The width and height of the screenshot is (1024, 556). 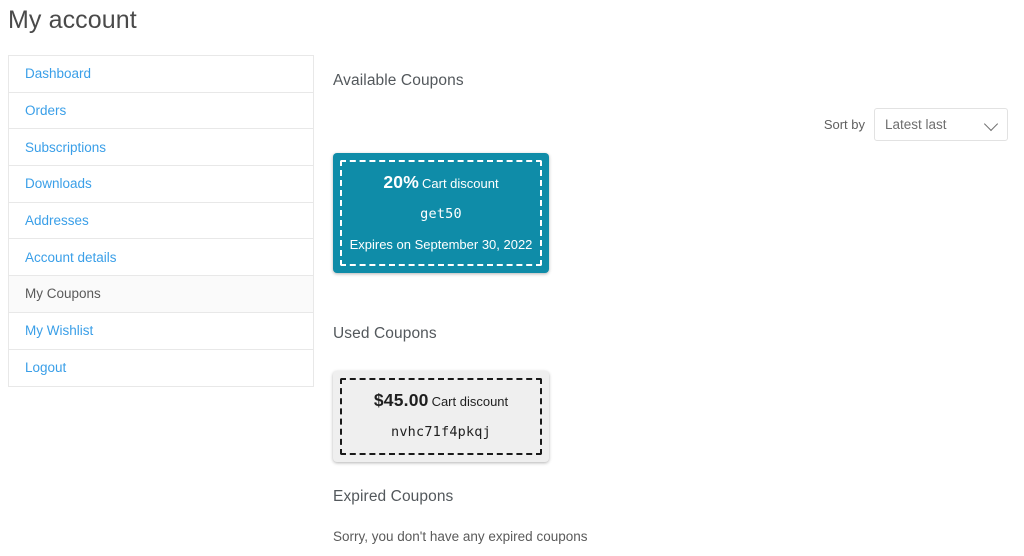 I want to click on sidebar-link-subscriptions: Subscriptions, so click(x=65, y=147).